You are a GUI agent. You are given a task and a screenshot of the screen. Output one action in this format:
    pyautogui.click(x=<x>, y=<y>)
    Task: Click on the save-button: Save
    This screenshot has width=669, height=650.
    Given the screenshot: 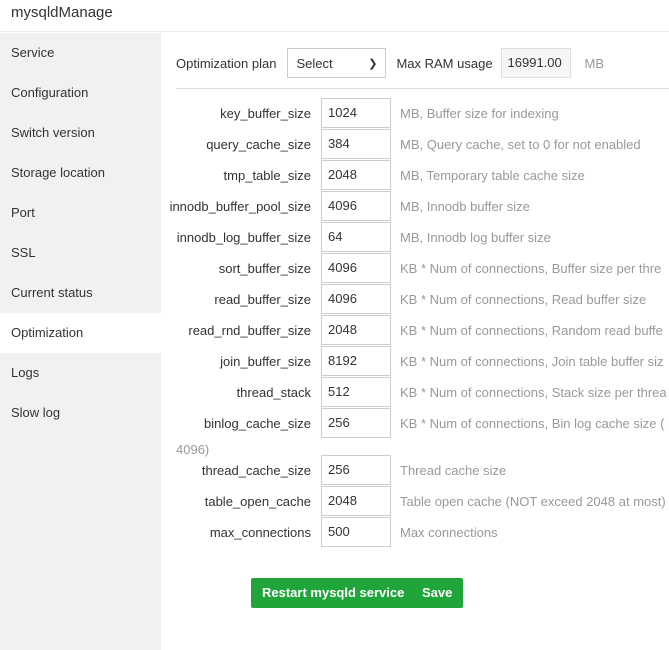 What is the action you would take?
    pyautogui.click(x=437, y=593)
    